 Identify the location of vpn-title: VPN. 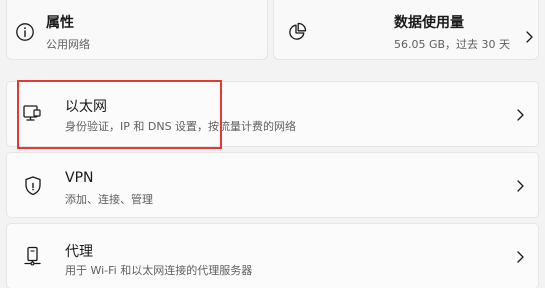
(79, 178).